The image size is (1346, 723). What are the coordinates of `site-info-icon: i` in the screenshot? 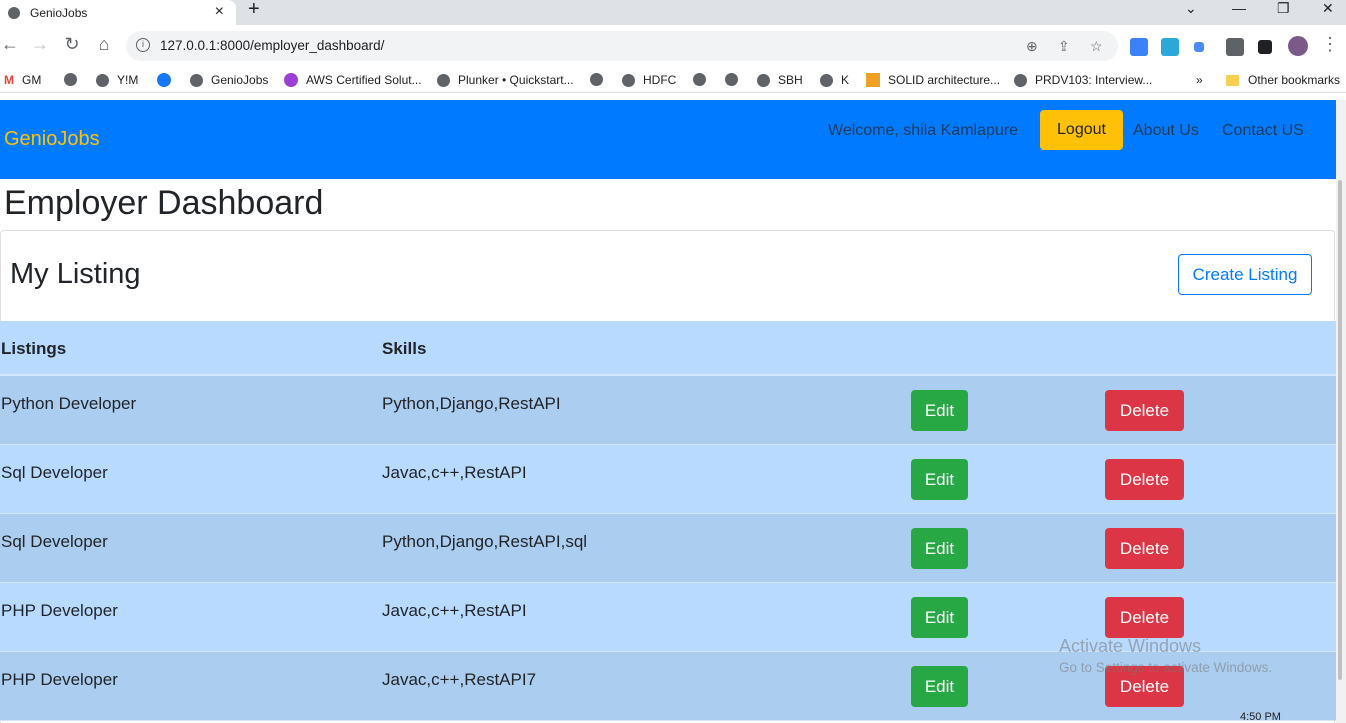 It's located at (143, 45).